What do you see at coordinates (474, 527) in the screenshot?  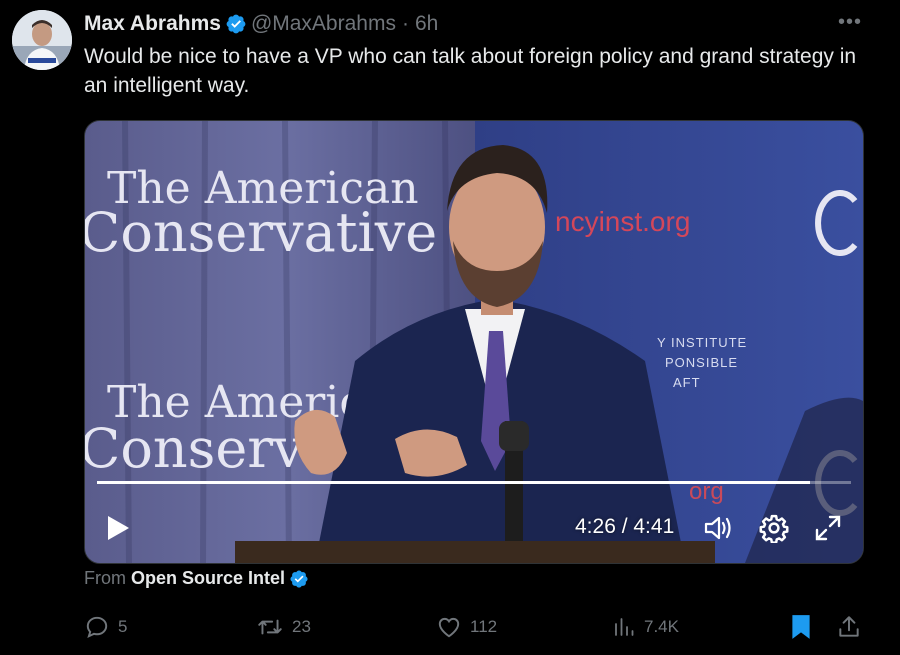 I see `video-controls: 4:26 / 4:41` at bounding box center [474, 527].